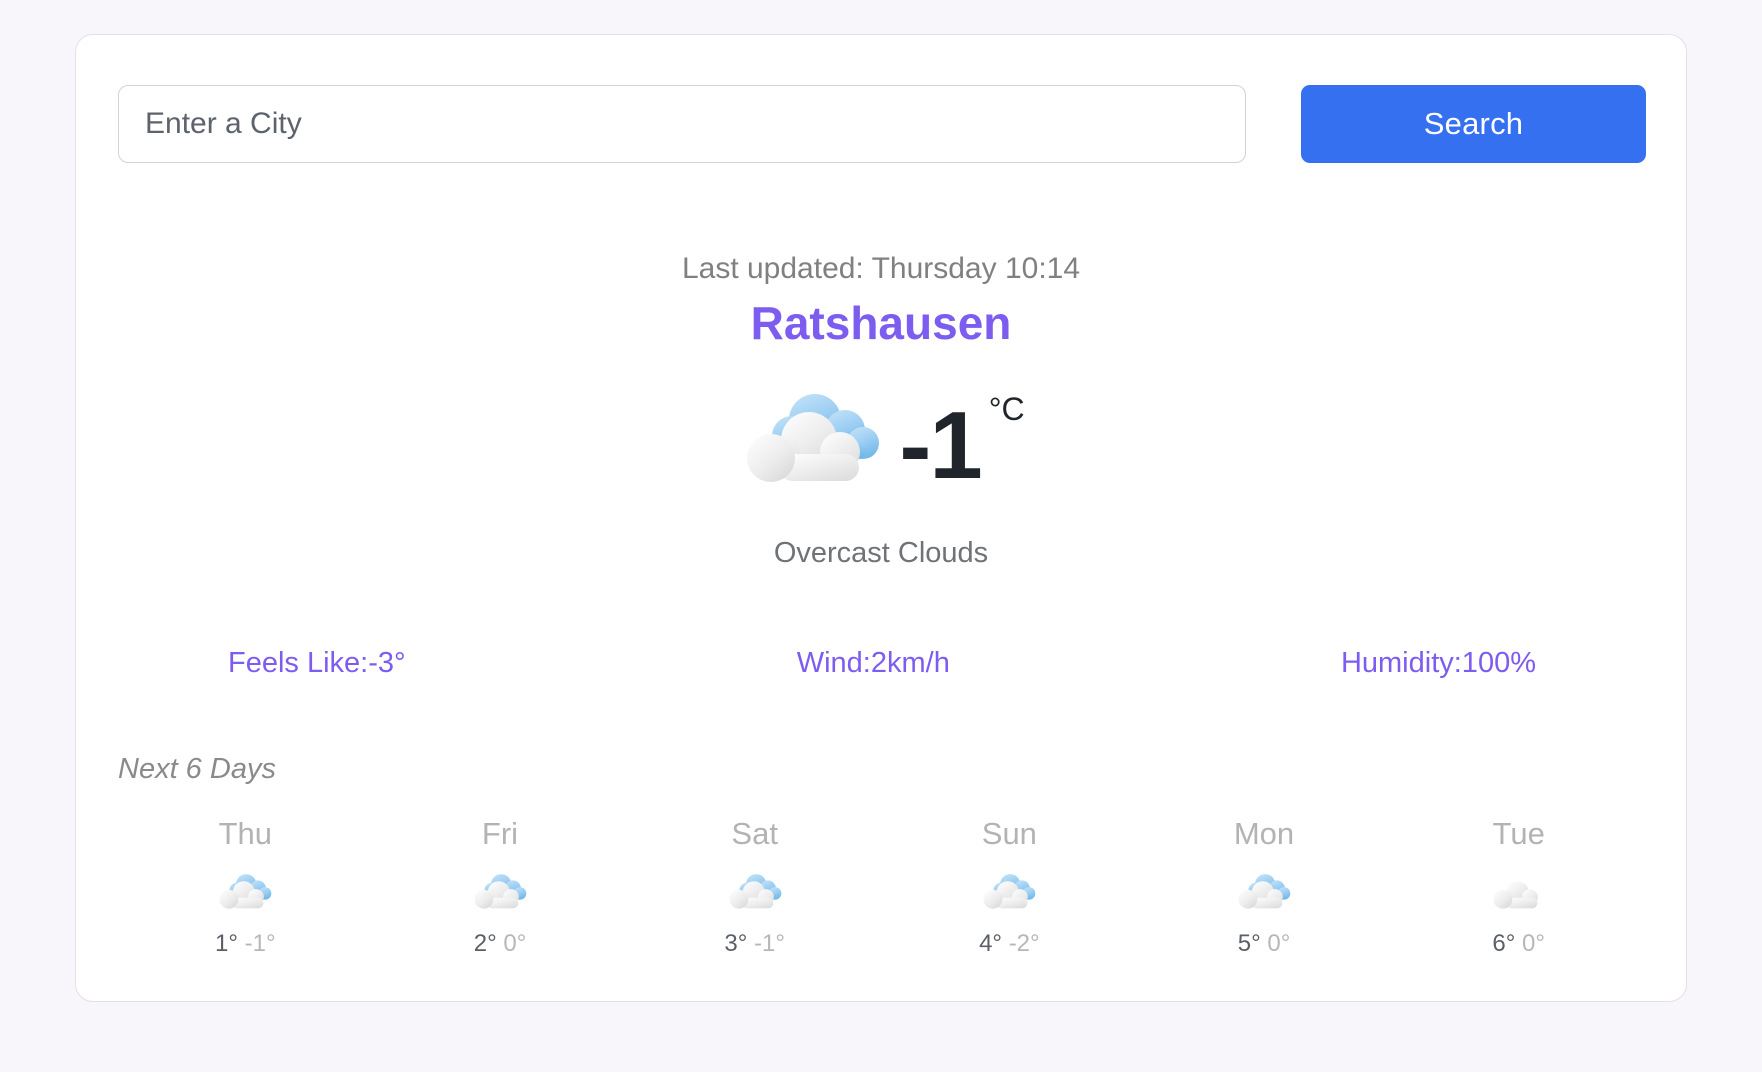  Describe the element at coordinates (485, 944) in the screenshot. I see `forecast-temp-max: 2°` at that location.